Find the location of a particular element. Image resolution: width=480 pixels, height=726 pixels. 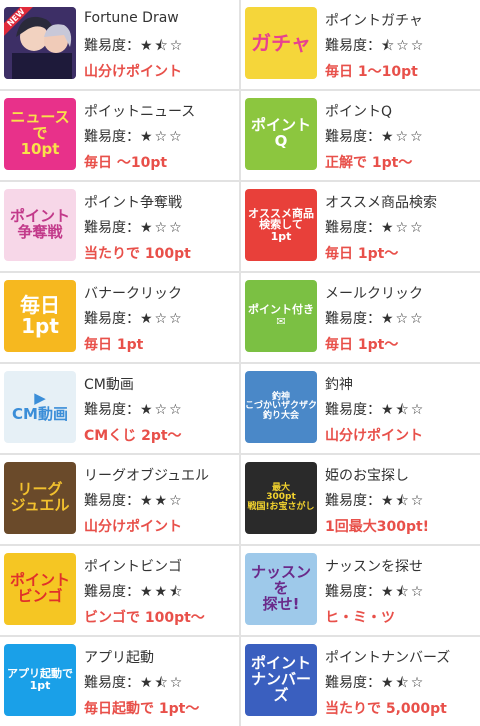

app-icon: ガチャ is located at coordinates (281, 43).